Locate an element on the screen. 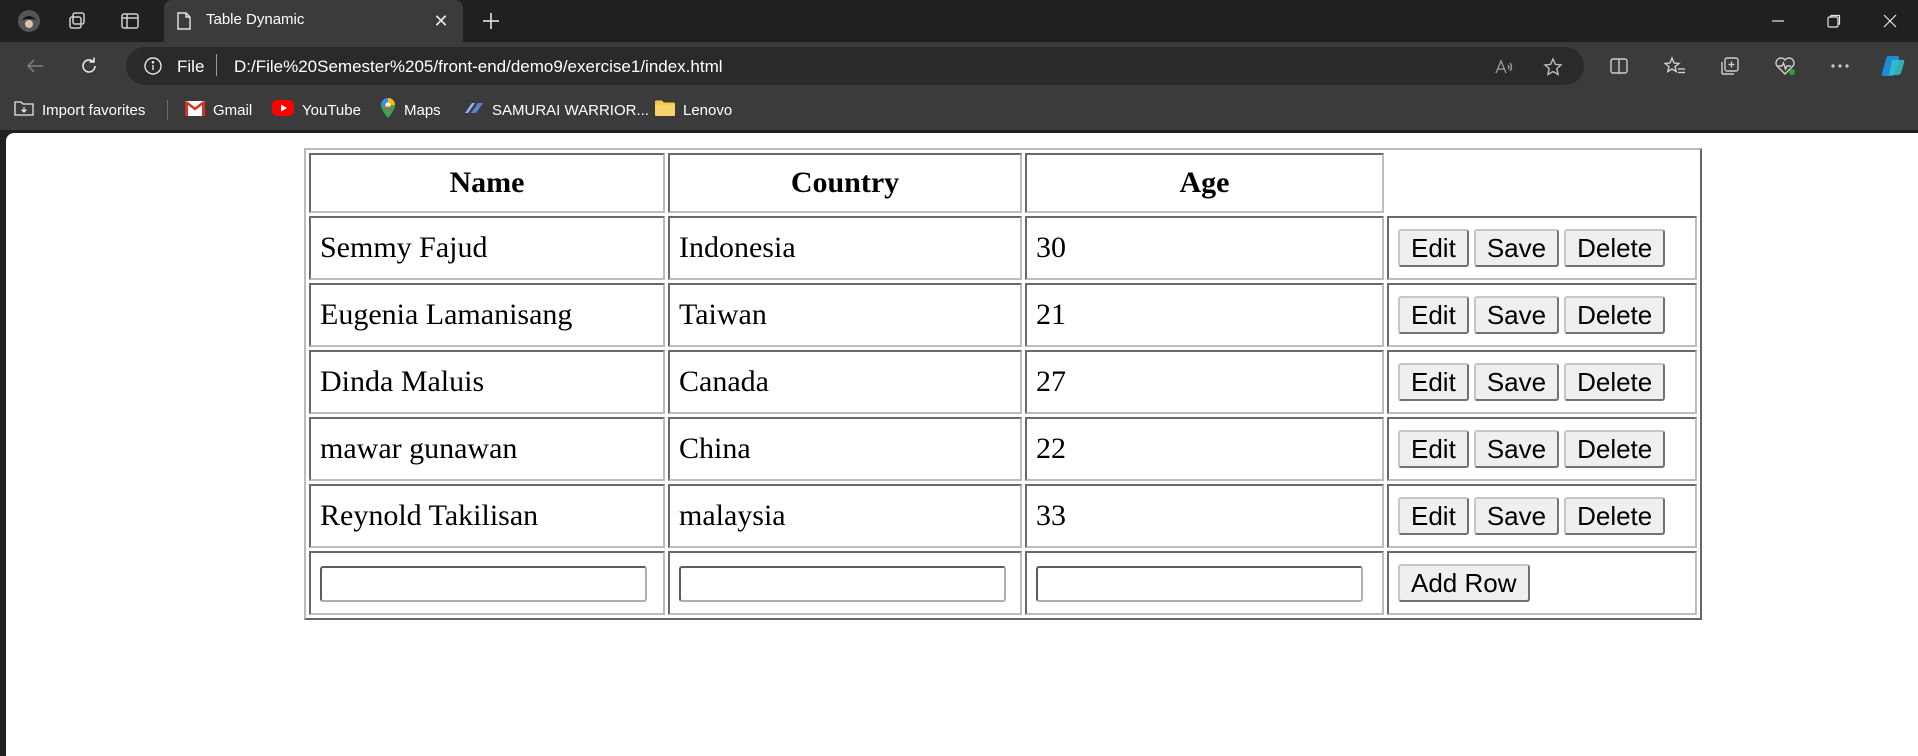 This screenshot has height=756, width=1918. cell-name: Eugenia Lamanisang is located at coordinates (487, 315).